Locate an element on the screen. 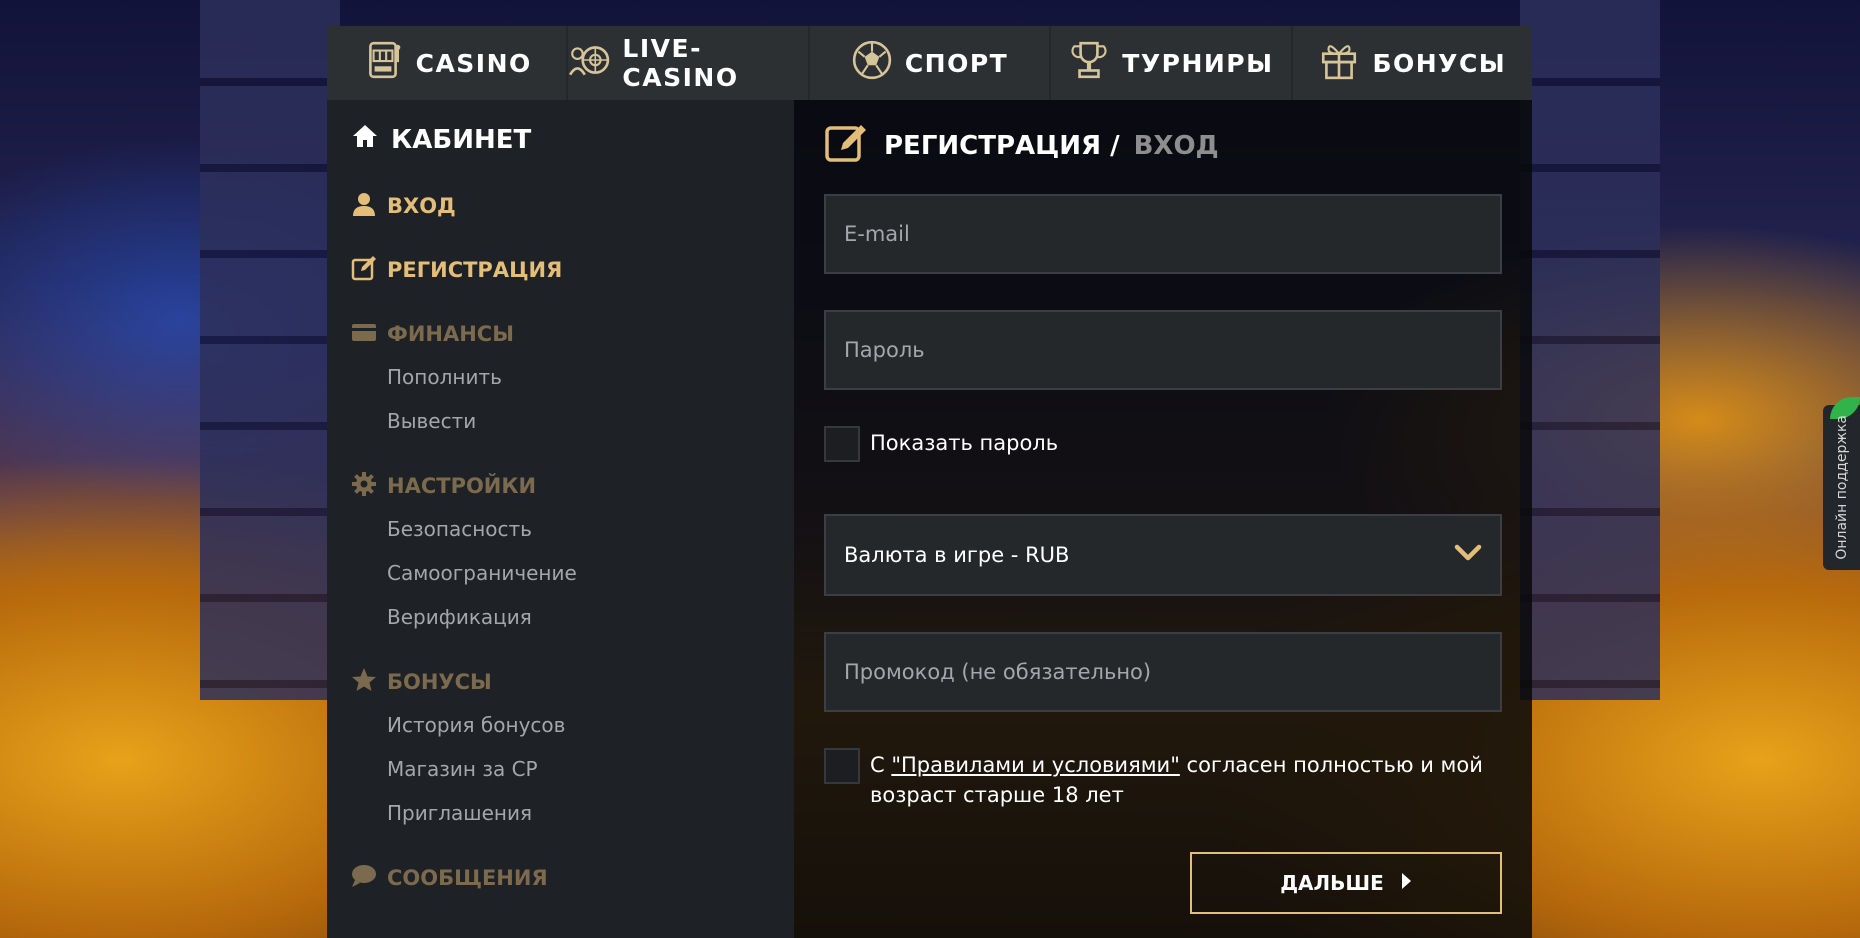 The image size is (1860, 938). slot-machine-icon is located at coordinates (383, 63).